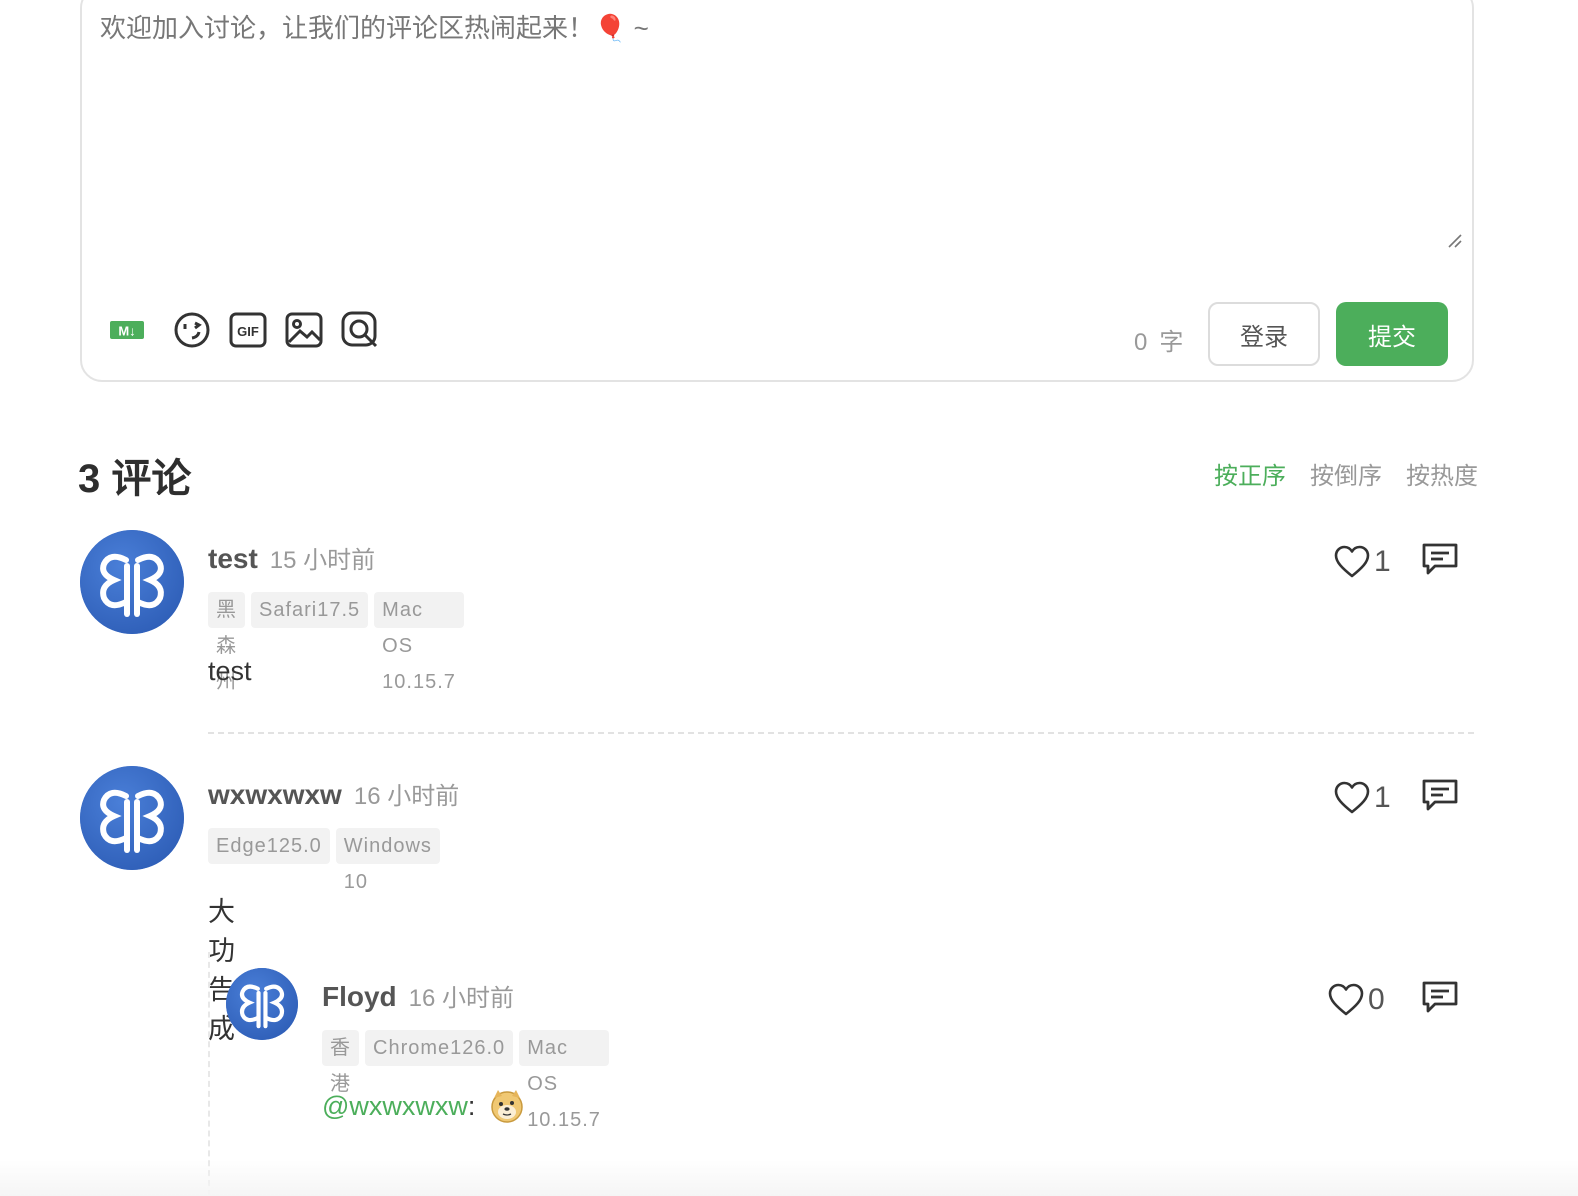 The width and height of the screenshot is (1578, 1196). What do you see at coordinates (395, 1106) in the screenshot?
I see `mention-link: @wxwxwxw` at bounding box center [395, 1106].